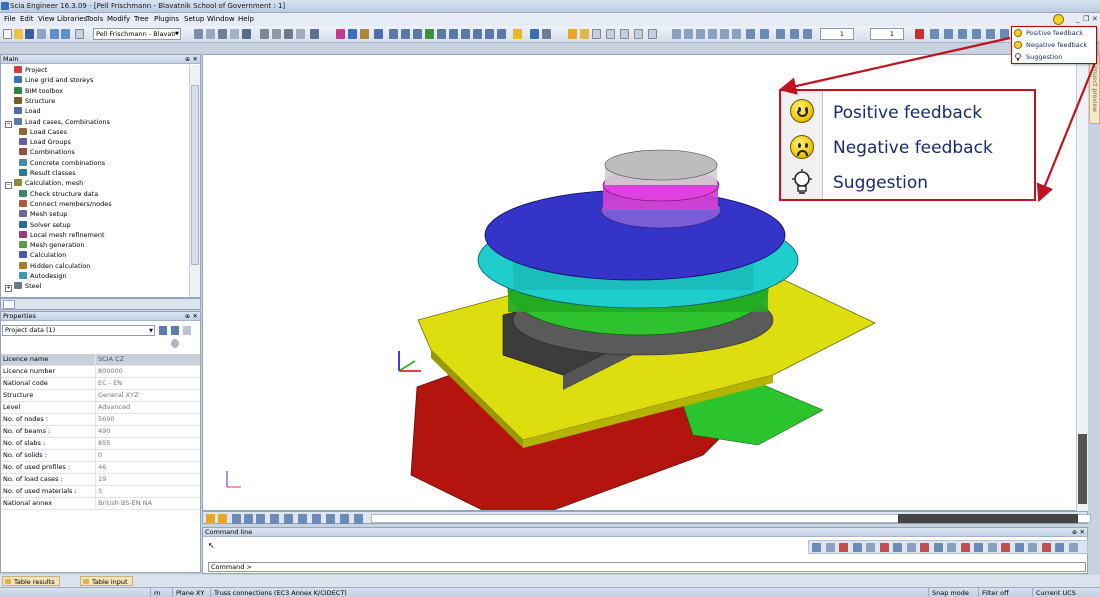 This screenshot has width=1100, height=597. Describe the element at coordinates (477, 34) in the screenshot. I see `zoom-selection-icon` at that location.